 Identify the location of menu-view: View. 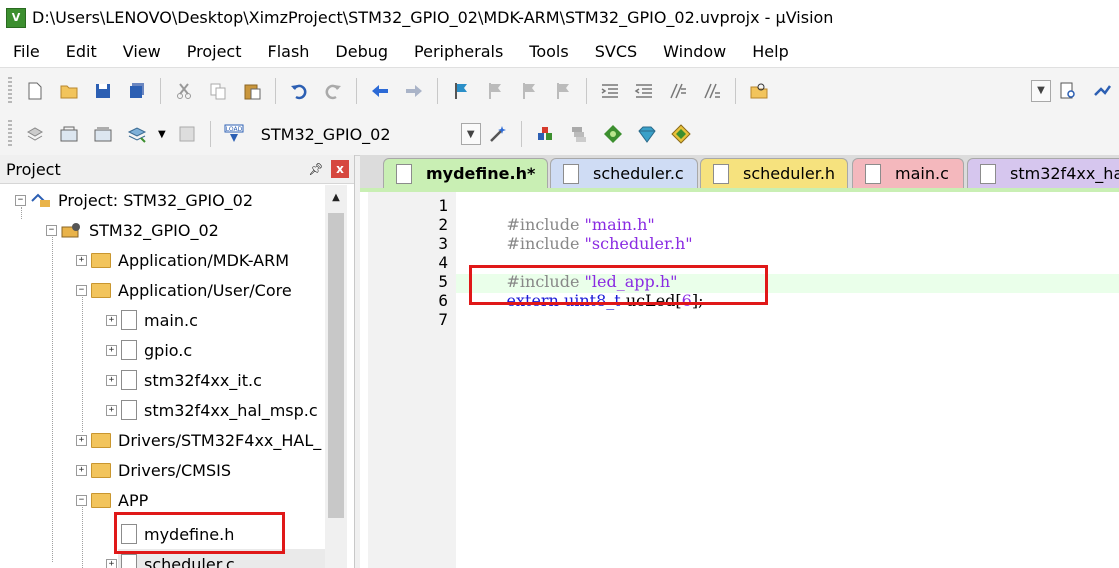
(142, 51).